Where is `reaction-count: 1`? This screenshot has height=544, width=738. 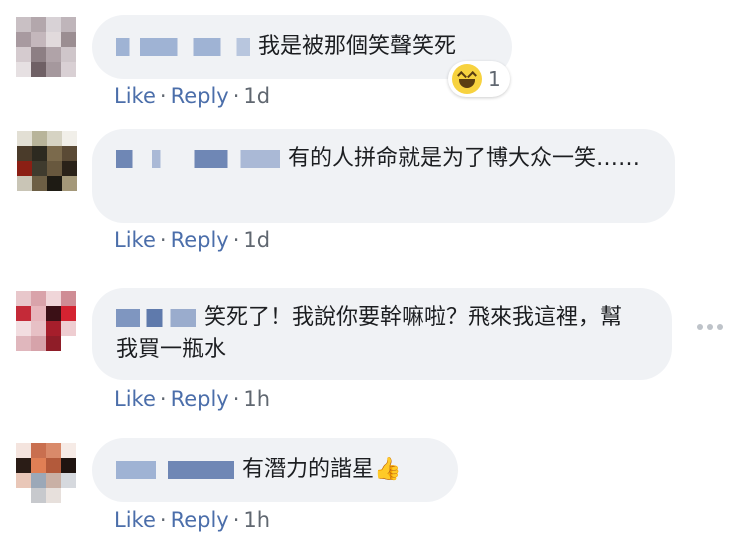
reaction-count: 1 is located at coordinates (494, 79).